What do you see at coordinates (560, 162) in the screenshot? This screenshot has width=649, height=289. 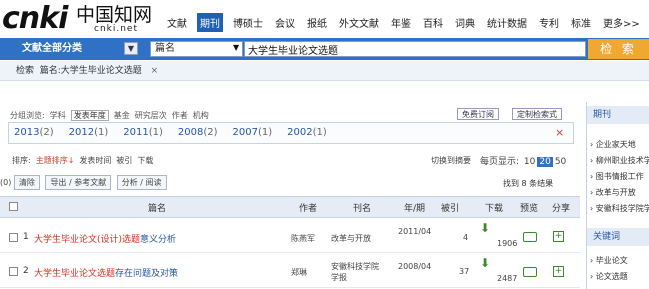 I see `per-page-option: 50` at bounding box center [560, 162].